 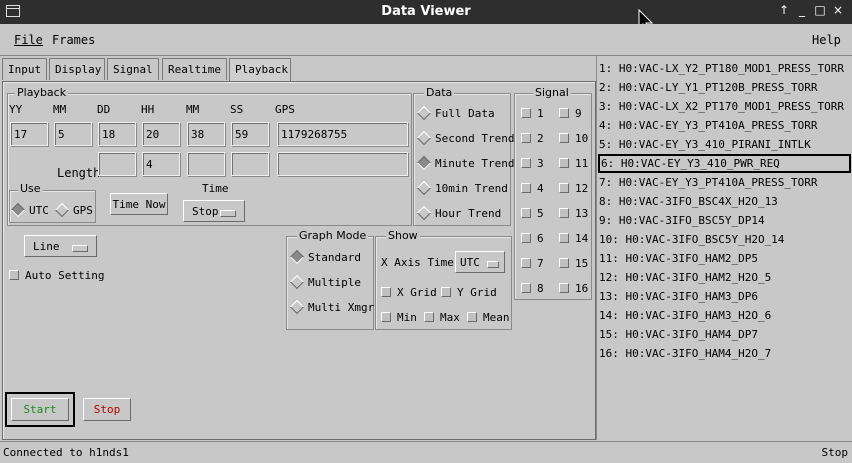 What do you see at coordinates (532, 163) in the screenshot?
I see `signal-checkbox: 3` at bounding box center [532, 163].